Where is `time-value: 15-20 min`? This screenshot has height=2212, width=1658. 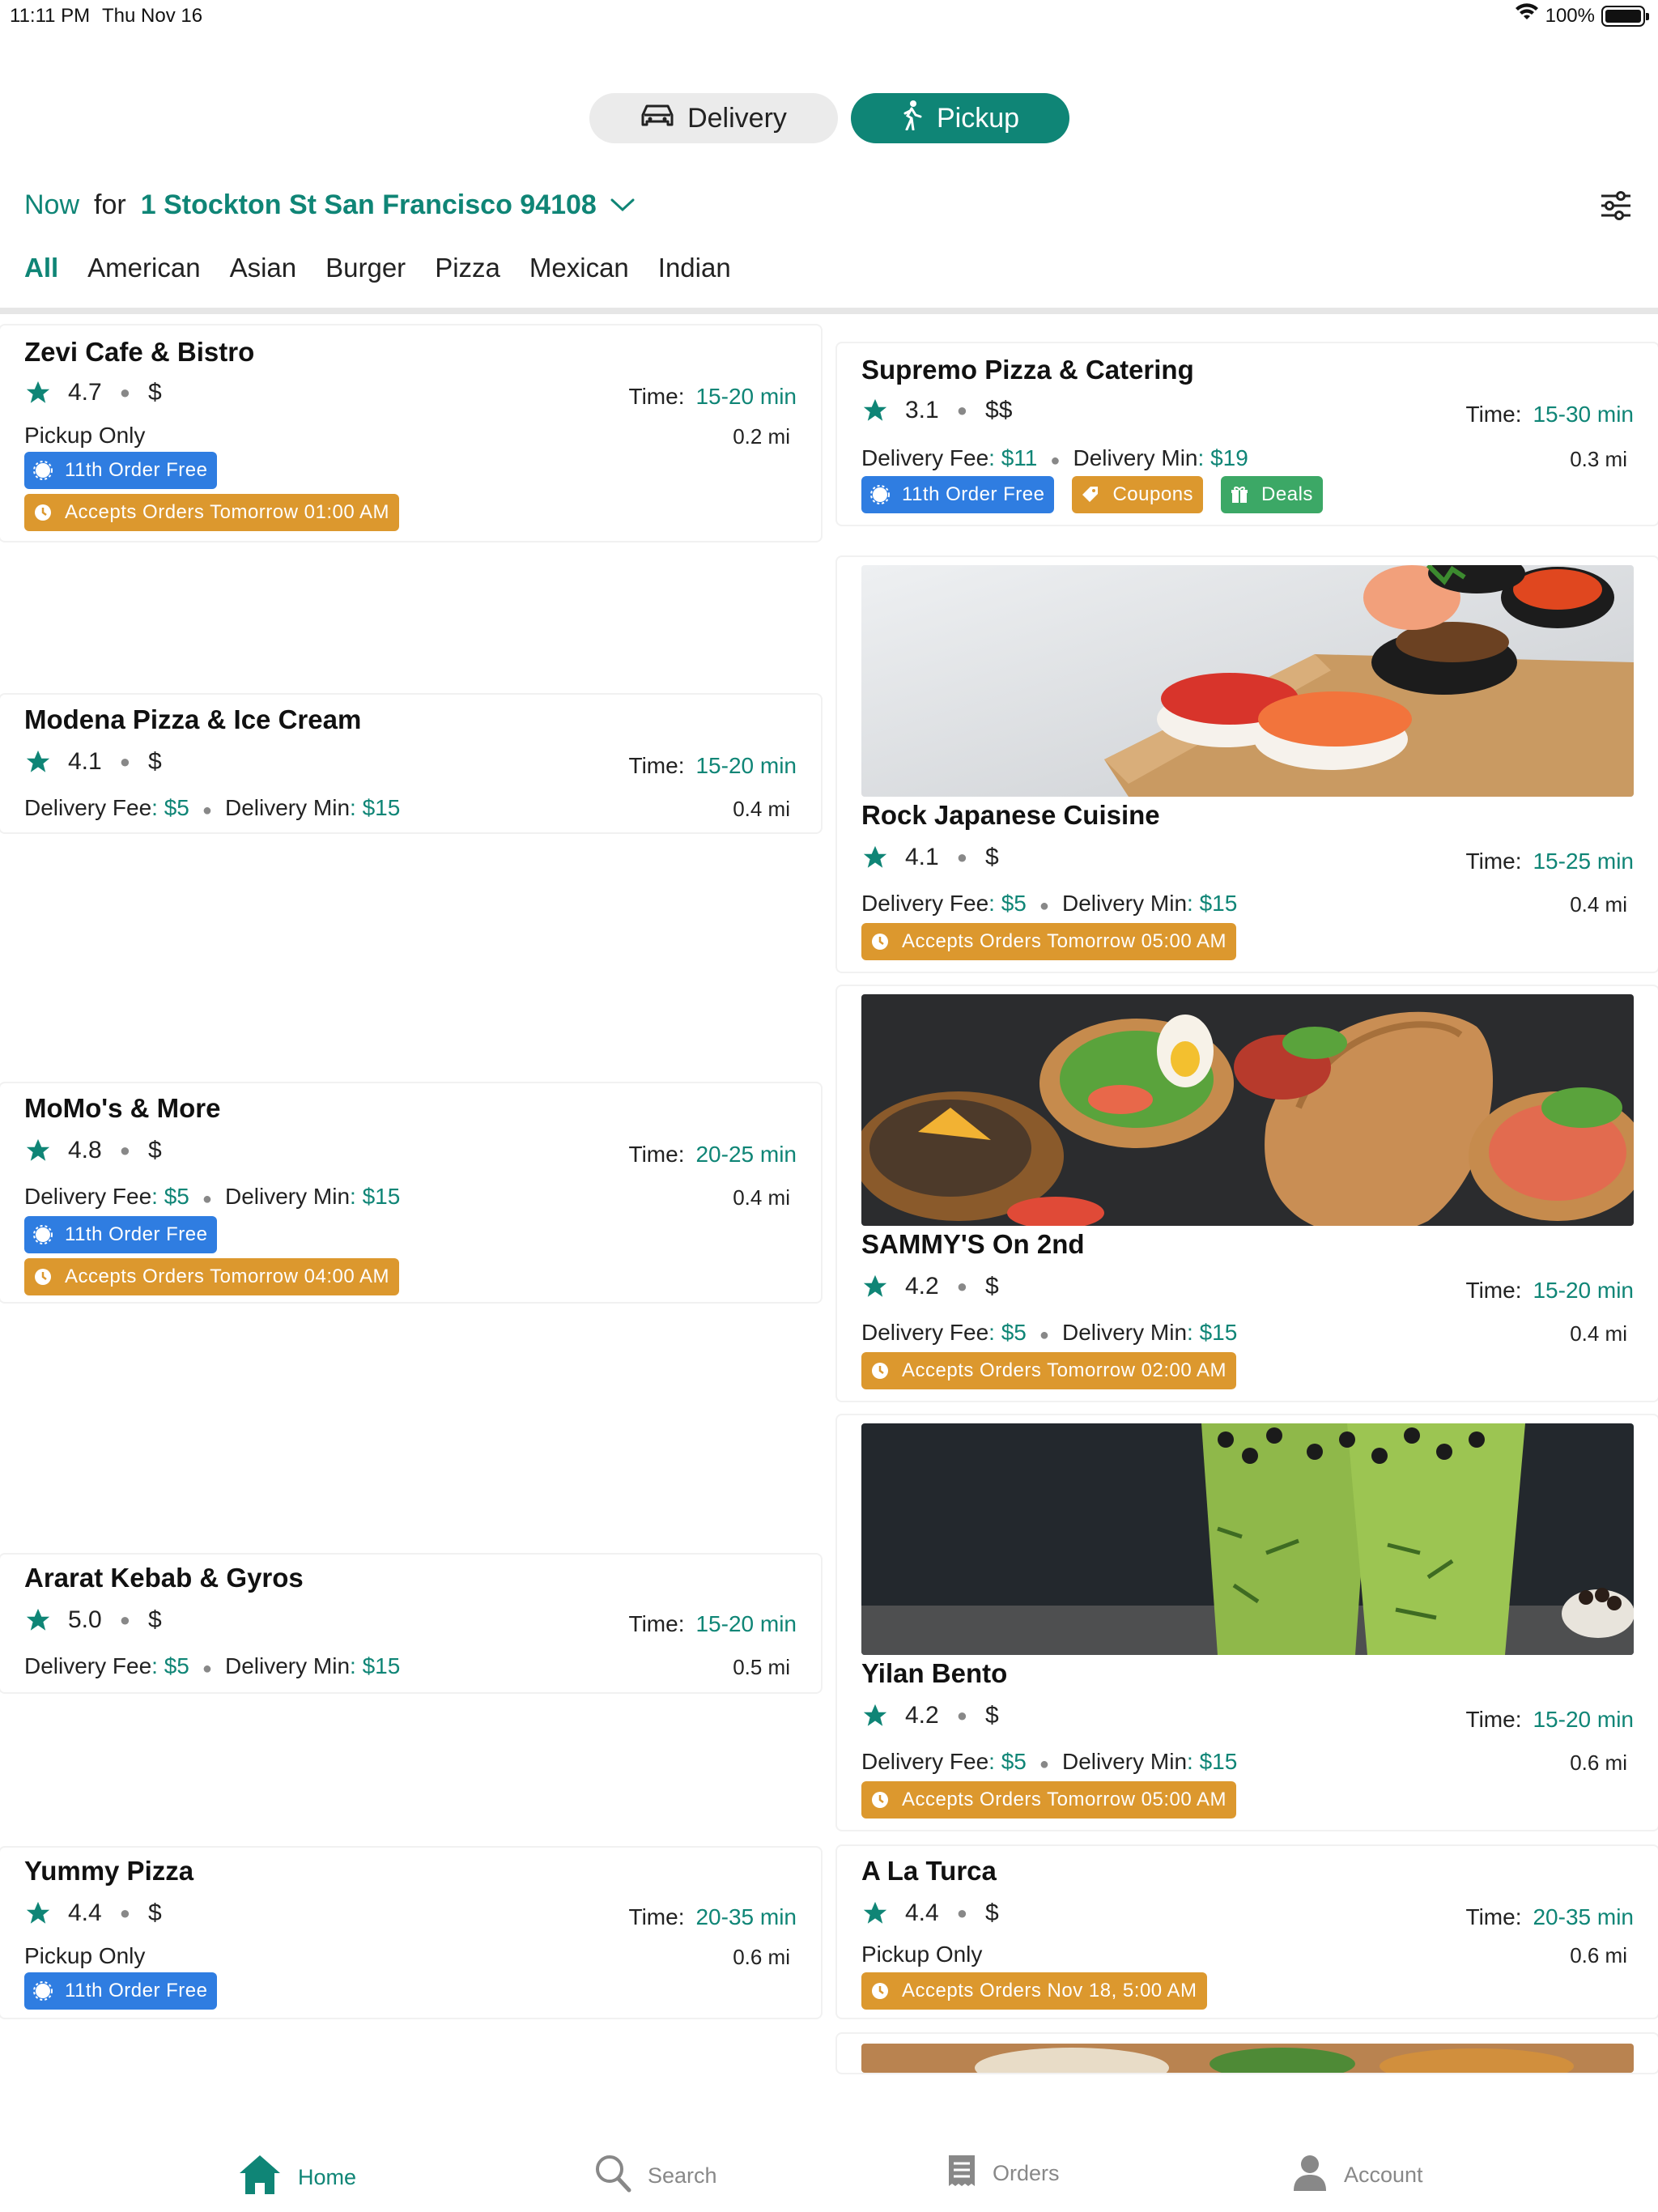 time-value: 15-20 min is located at coordinates (746, 1624).